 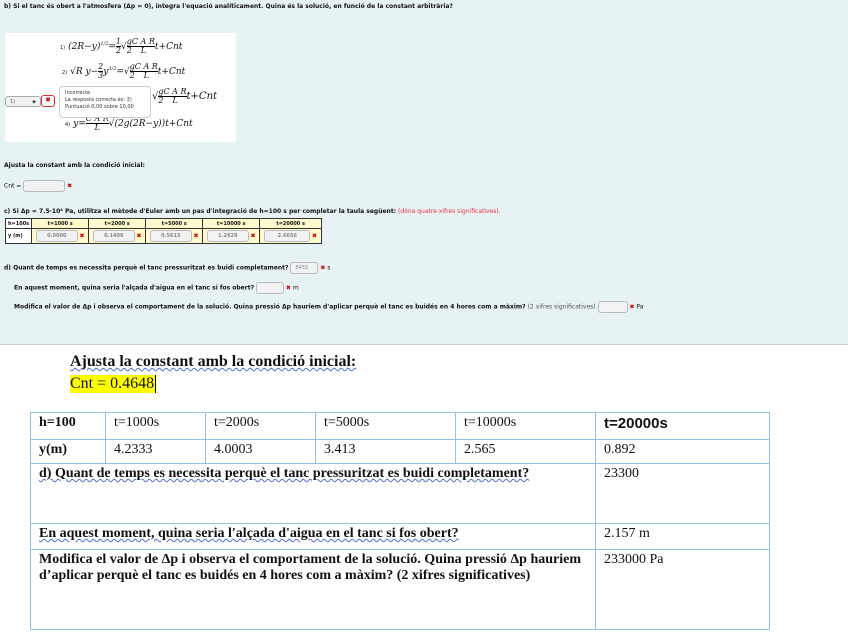 I want to click on answer-cell: 233000 Pa, so click(x=682, y=589).